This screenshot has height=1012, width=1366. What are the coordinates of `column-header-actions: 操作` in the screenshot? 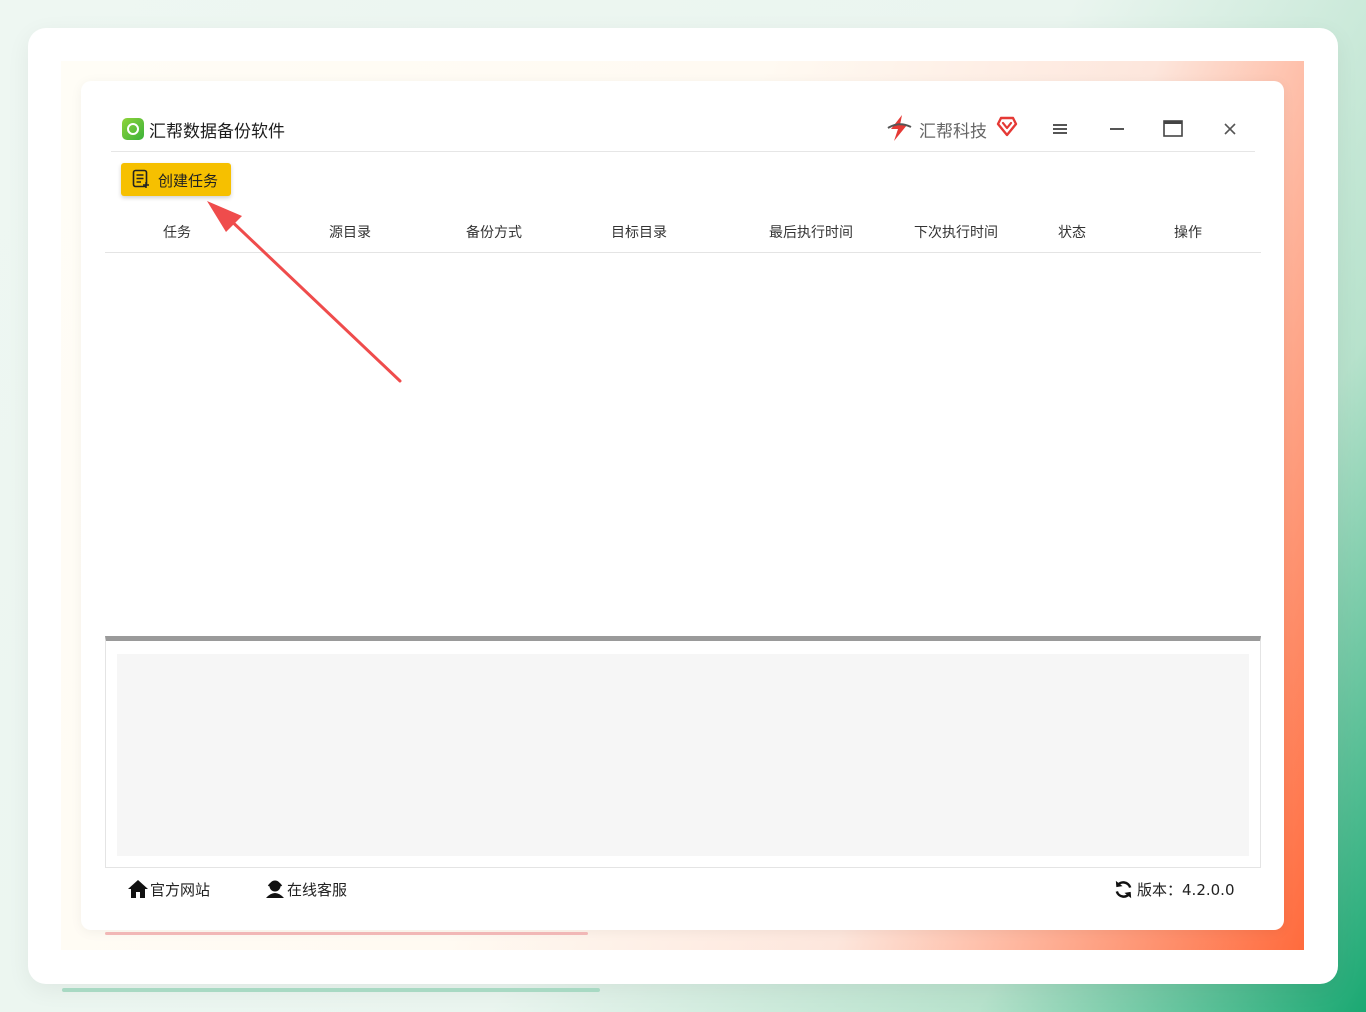 It's located at (1188, 232).